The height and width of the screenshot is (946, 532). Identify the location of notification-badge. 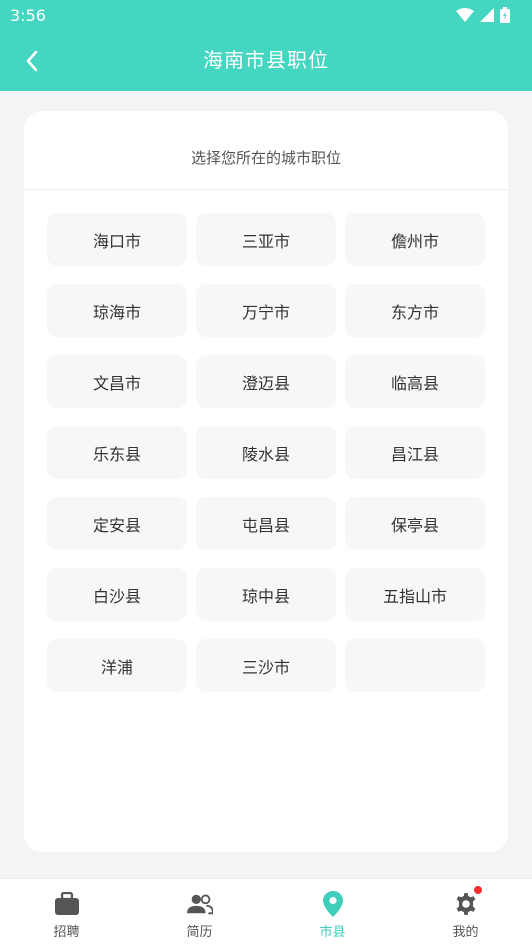
(478, 890).